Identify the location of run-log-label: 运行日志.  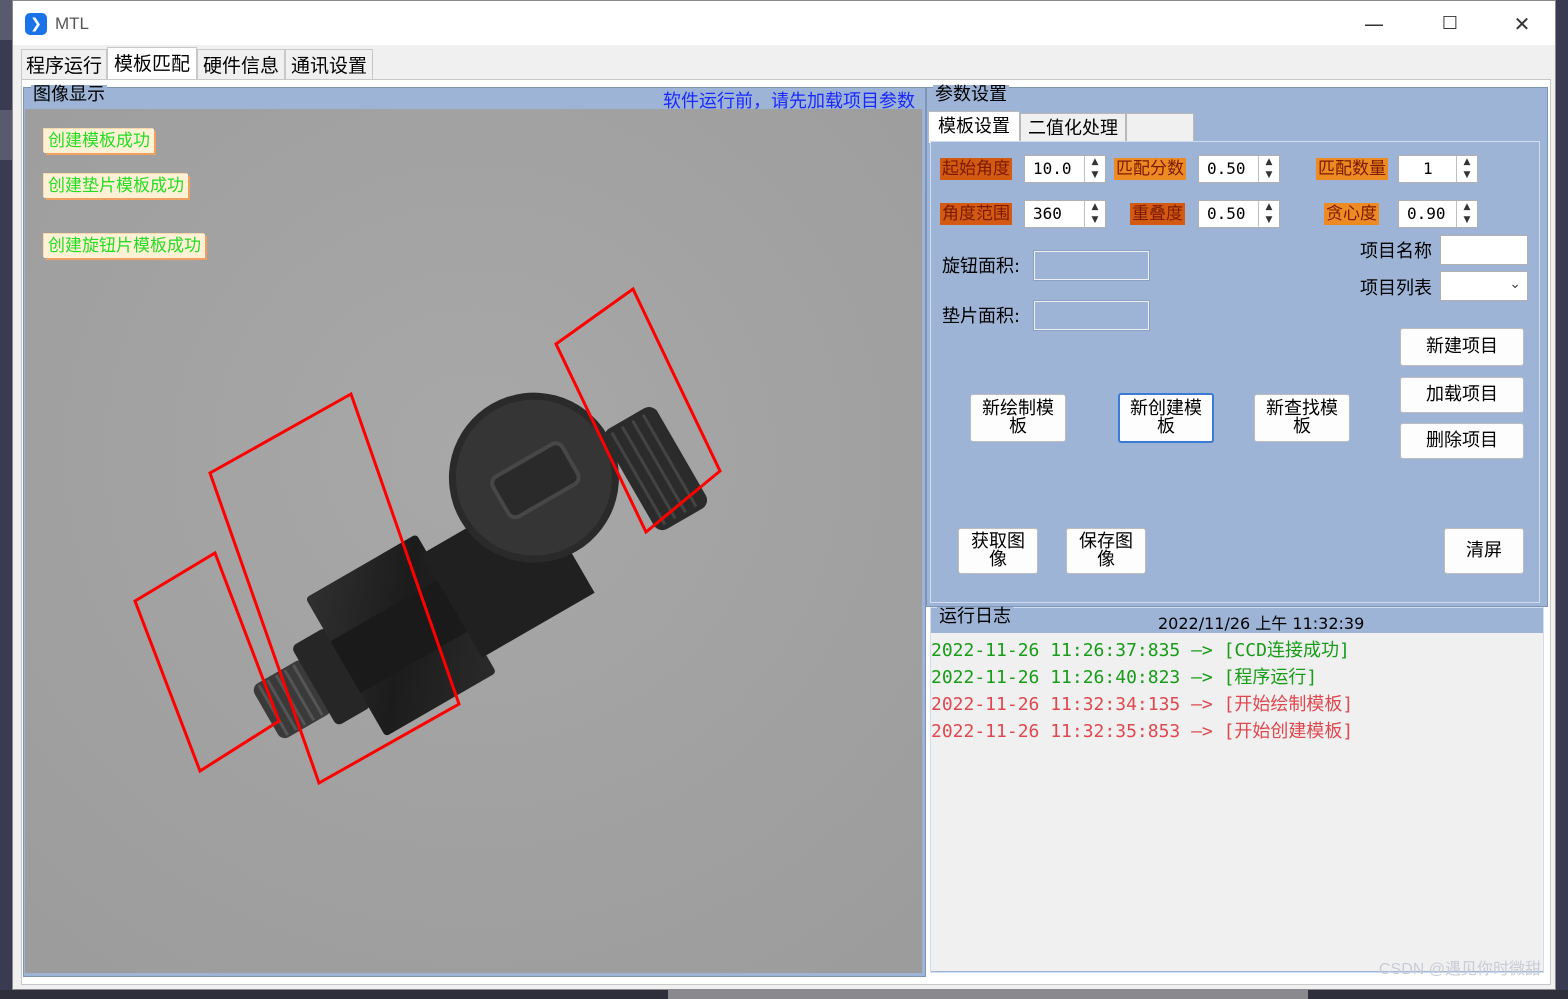
(975, 616).